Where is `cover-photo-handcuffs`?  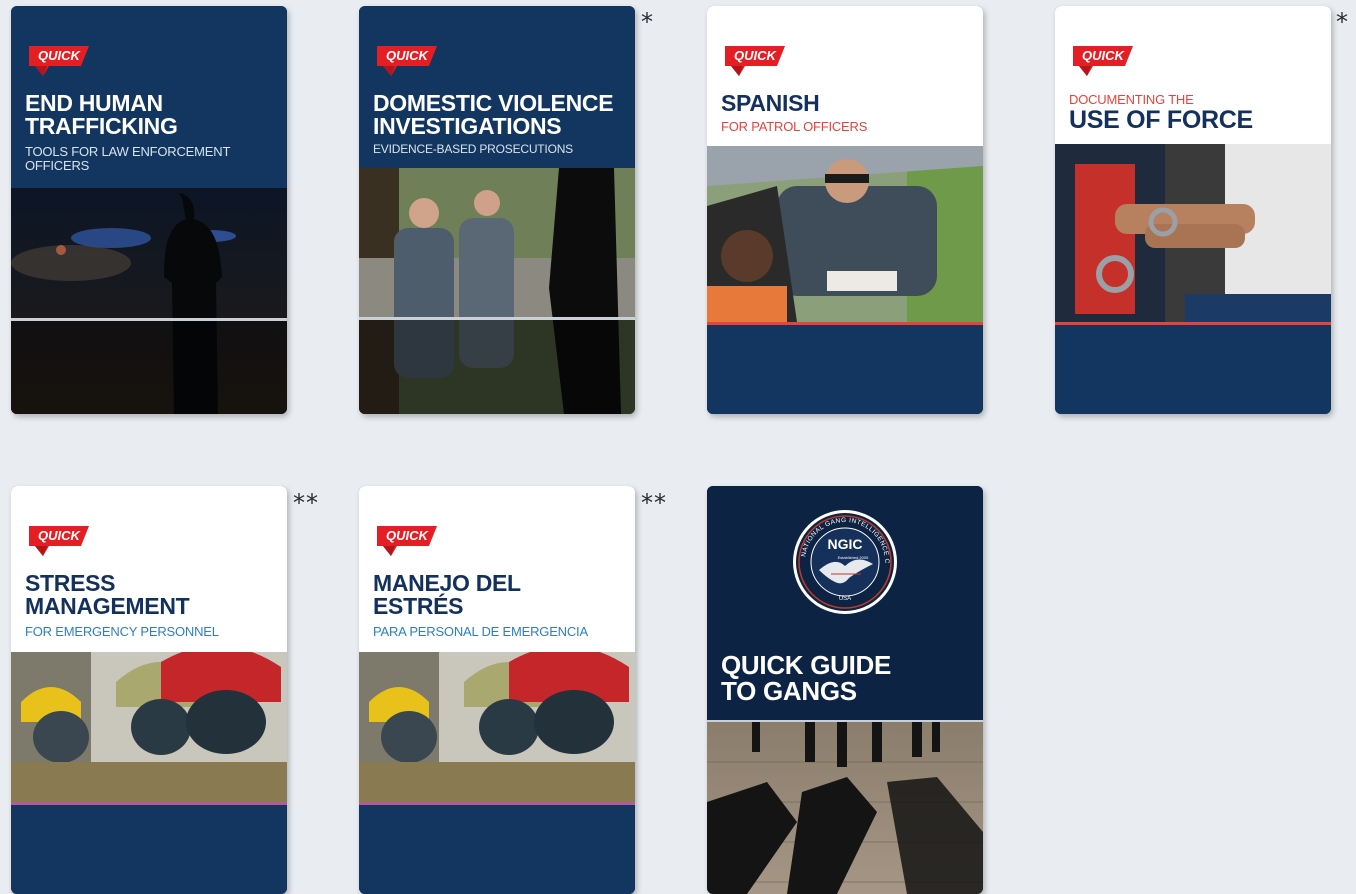 cover-photo-handcuffs is located at coordinates (1193, 233).